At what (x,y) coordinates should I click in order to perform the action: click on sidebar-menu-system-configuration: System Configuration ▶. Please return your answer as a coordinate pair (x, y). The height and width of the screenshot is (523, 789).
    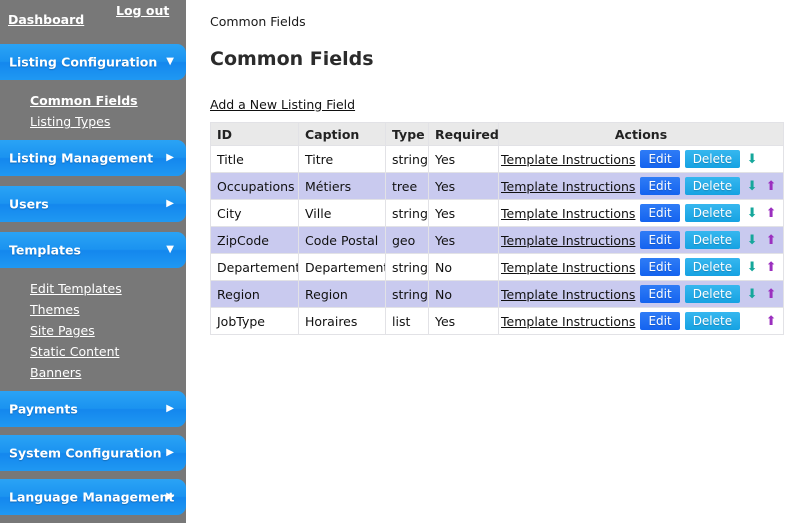
    Looking at the image, I should click on (93, 453).